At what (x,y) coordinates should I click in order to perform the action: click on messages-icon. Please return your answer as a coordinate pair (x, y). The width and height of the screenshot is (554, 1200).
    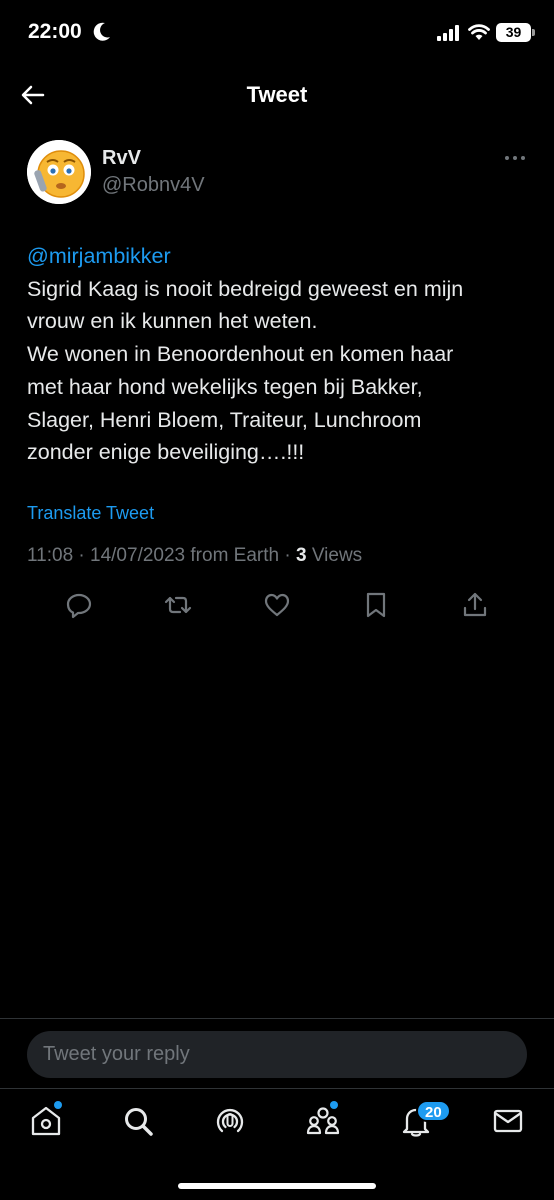
    Looking at the image, I should click on (508, 1121).